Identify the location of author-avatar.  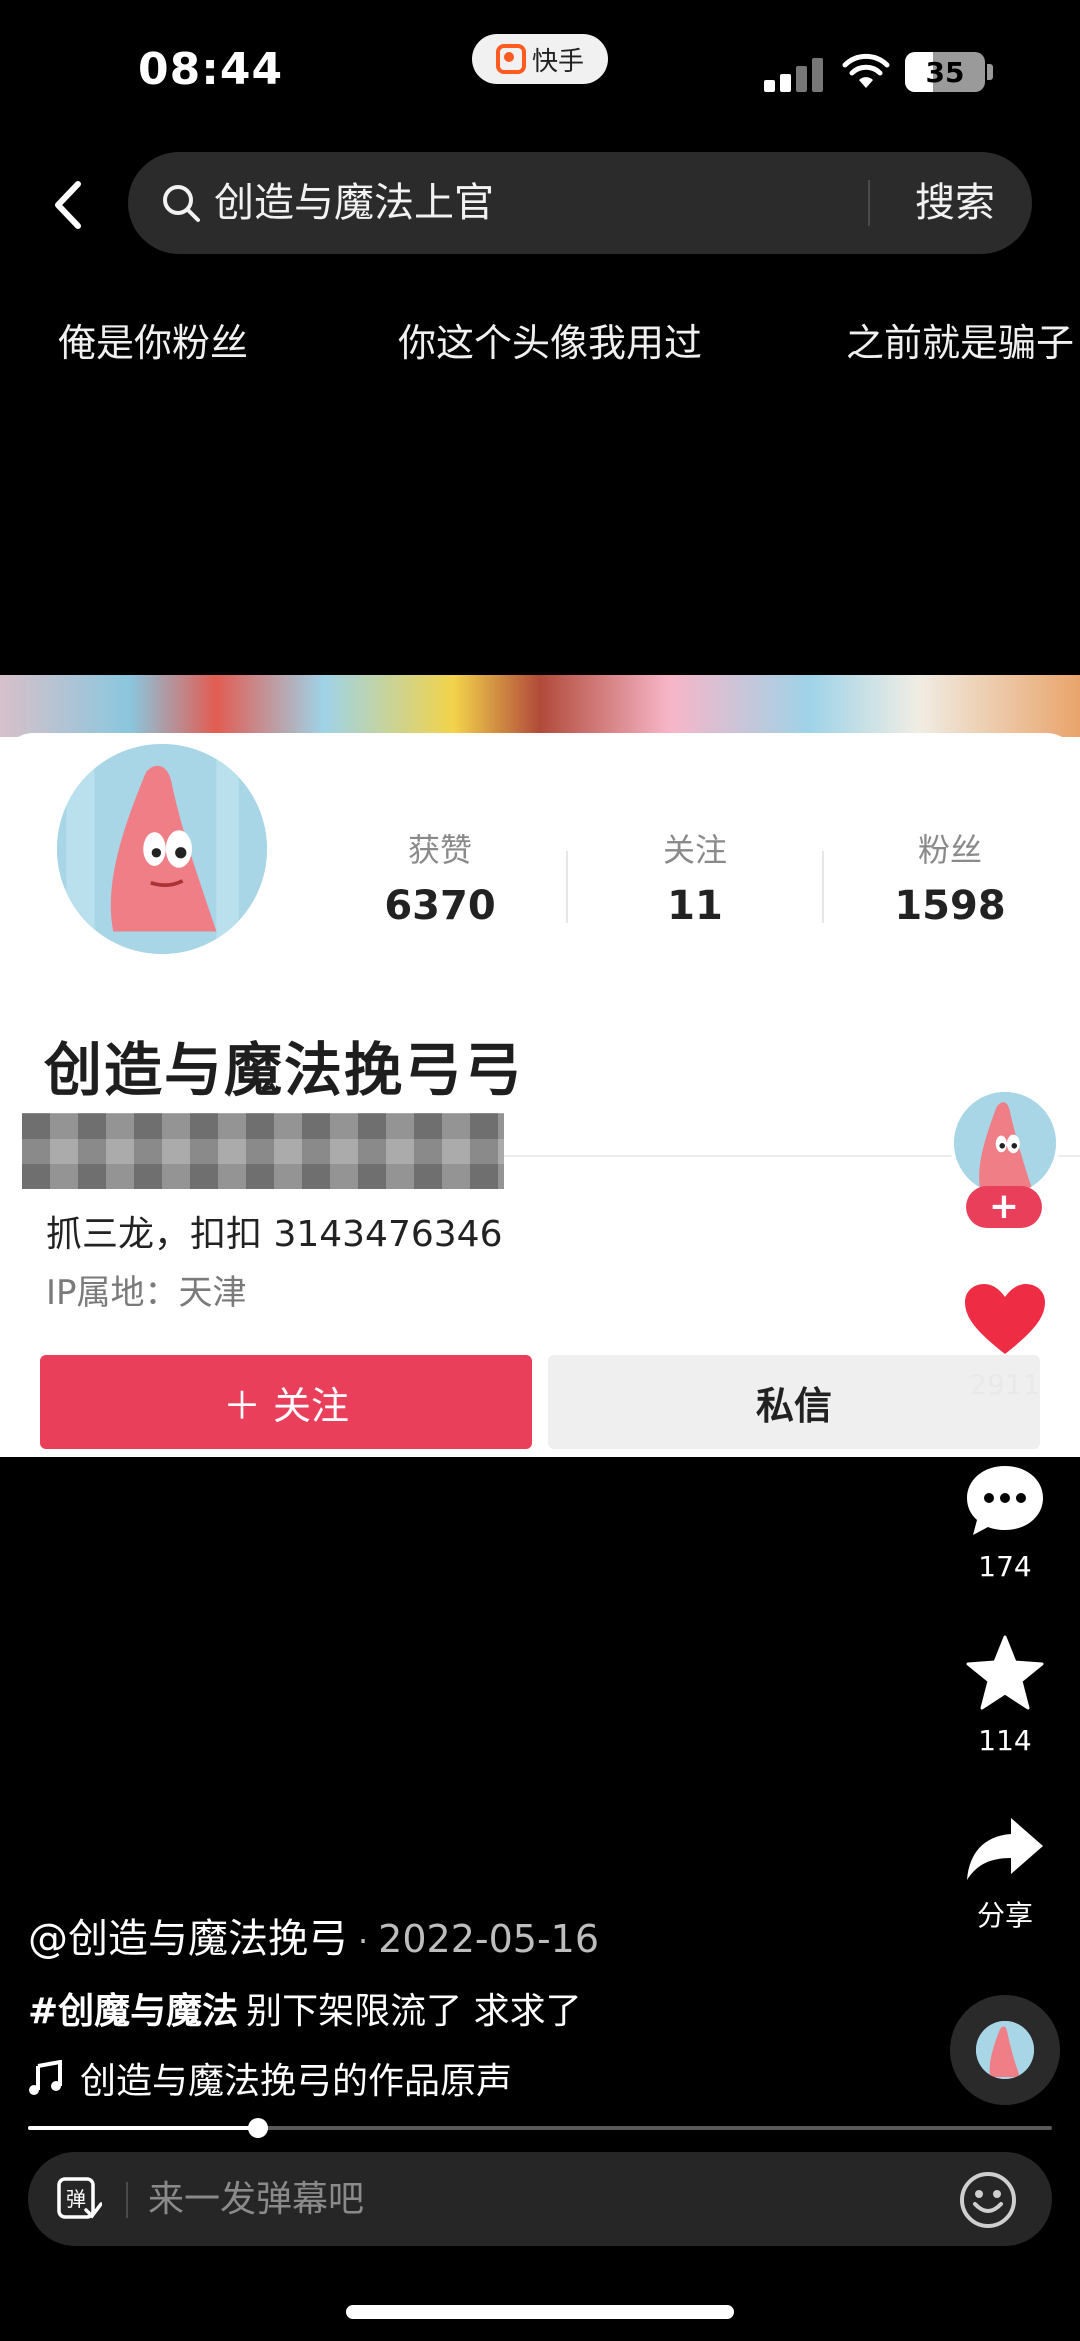
(1005, 1143).